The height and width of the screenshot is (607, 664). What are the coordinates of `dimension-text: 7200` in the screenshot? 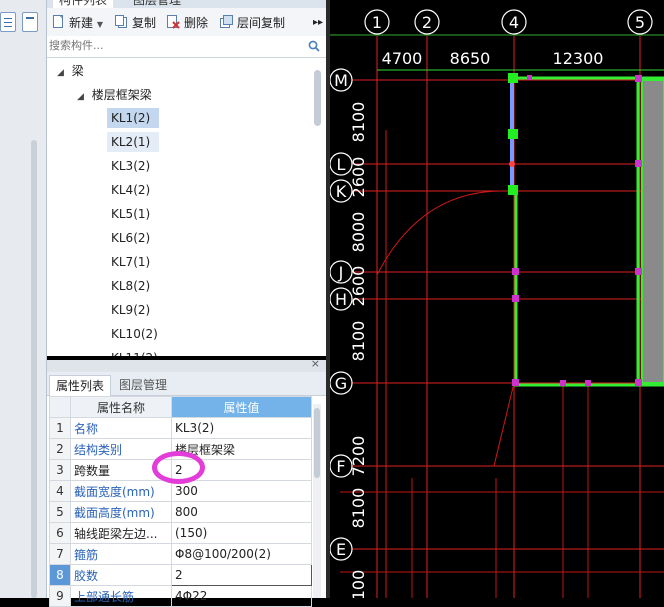 It's located at (358, 456).